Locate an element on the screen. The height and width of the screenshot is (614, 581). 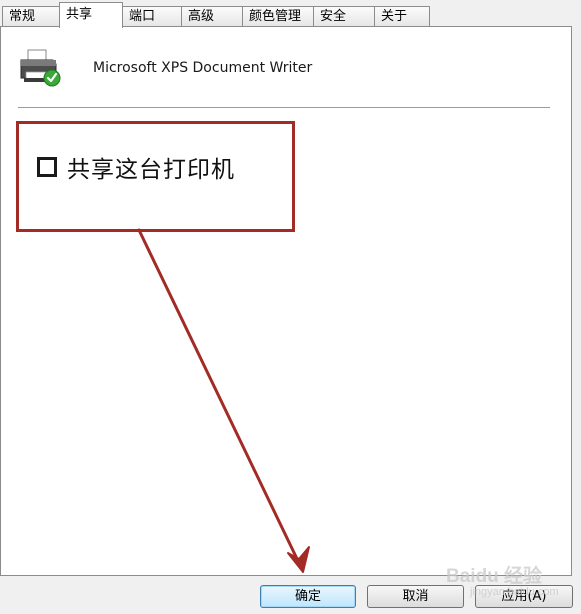
tab-sharing: 共享 is located at coordinates (91, 15).